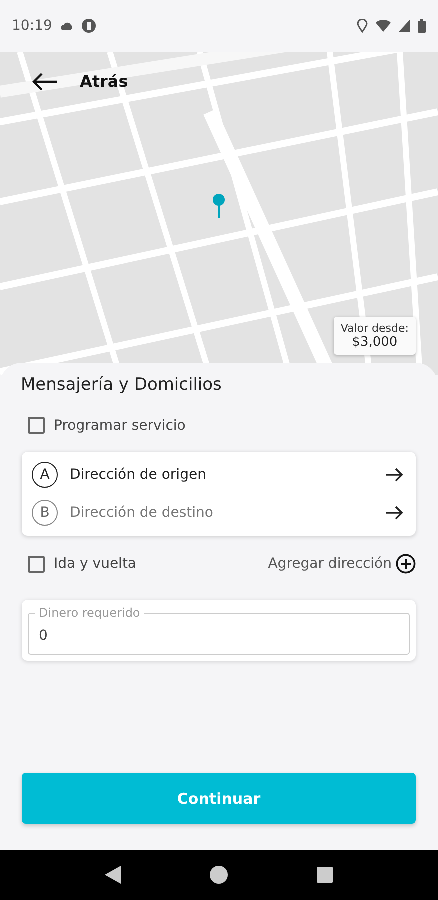 This screenshot has width=438, height=900. Describe the element at coordinates (375, 342) in the screenshot. I see `price-value: $3,000` at that location.